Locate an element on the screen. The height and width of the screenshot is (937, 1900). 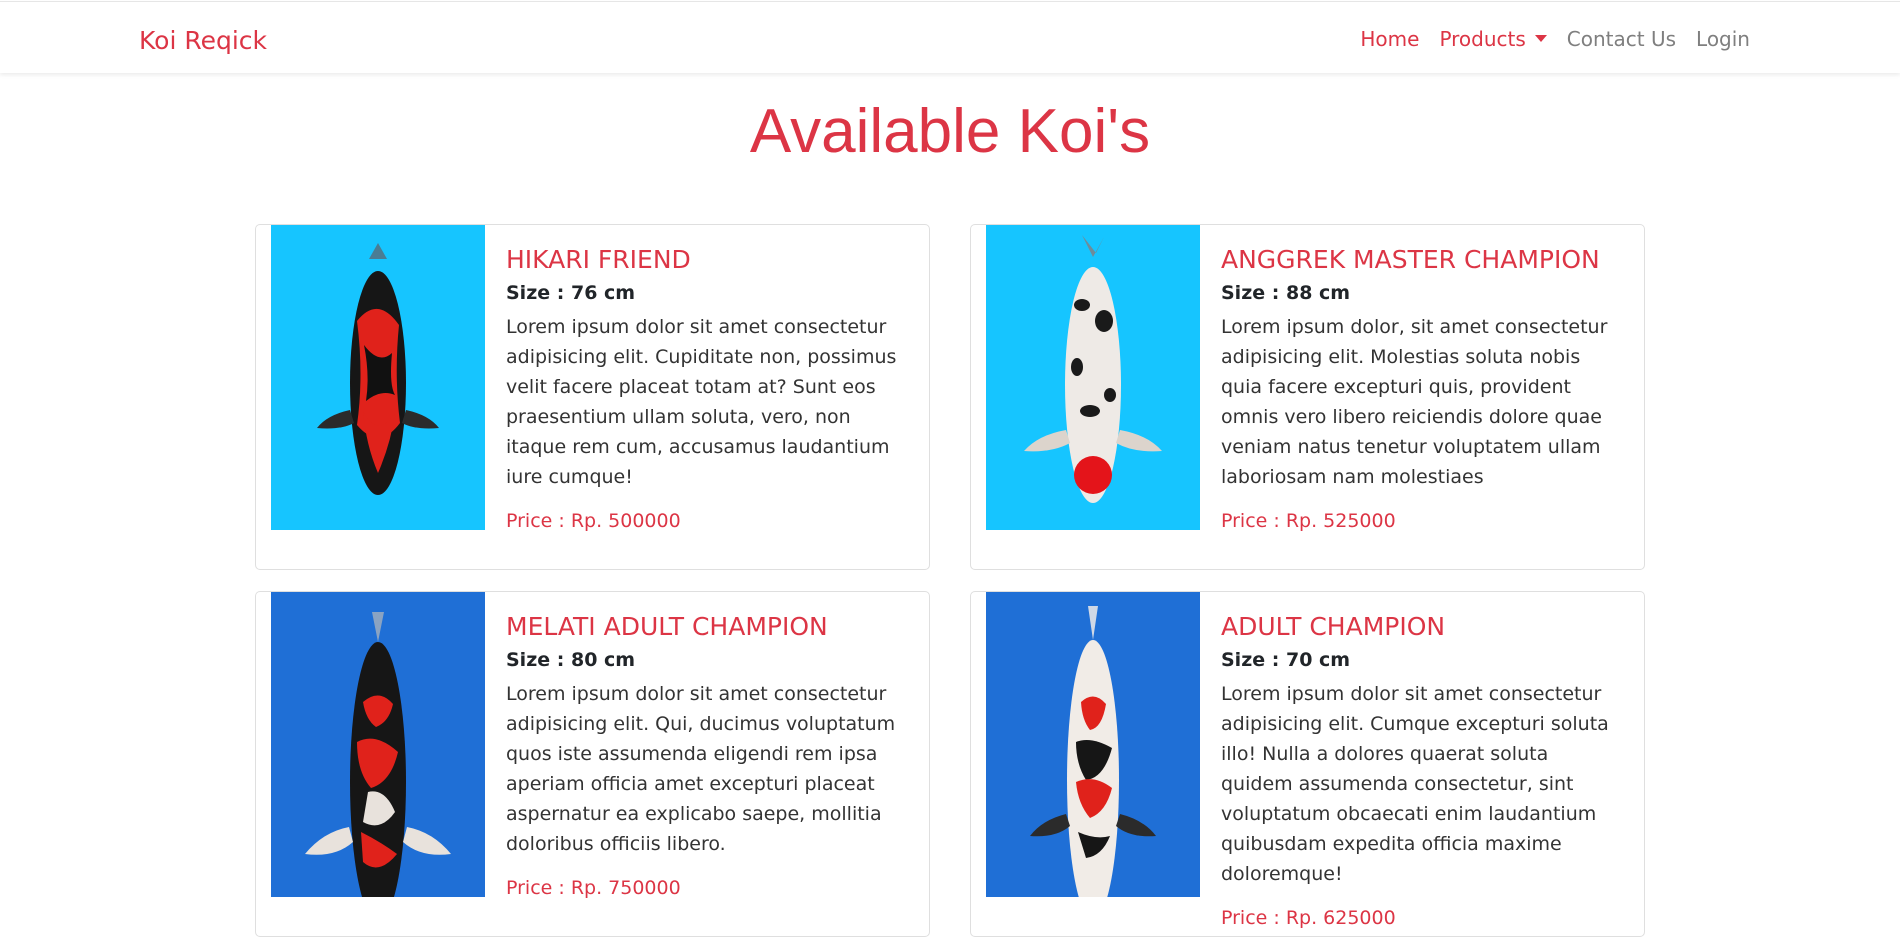
product-size: Size : 76 cm is located at coordinates (571, 293).